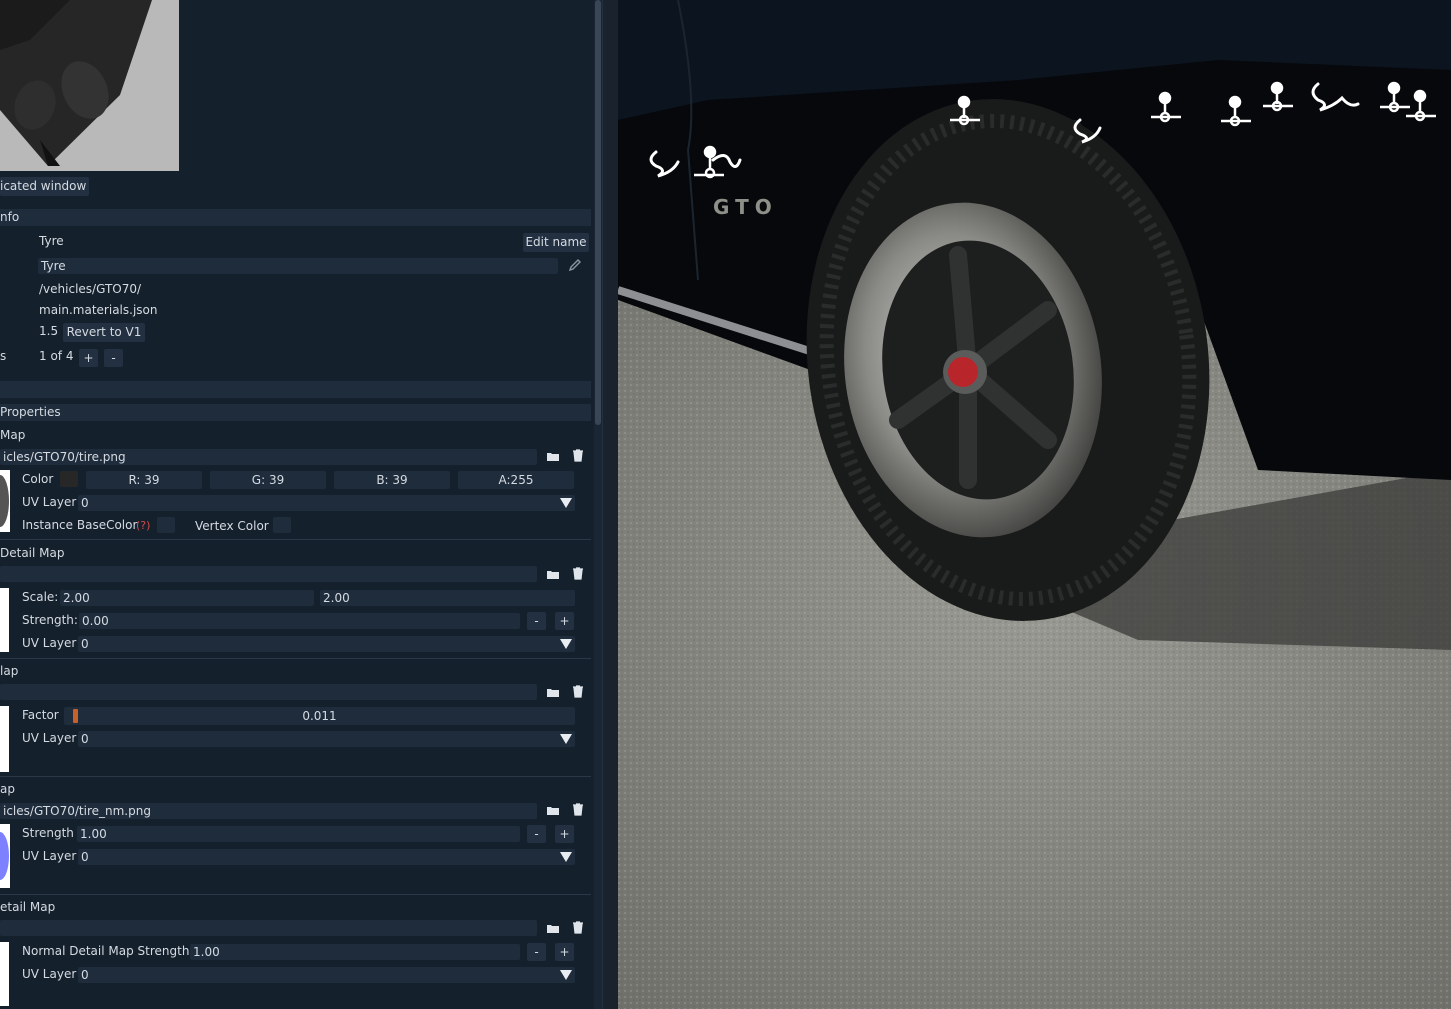 Image resolution: width=1451 pixels, height=1009 pixels. What do you see at coordinates (50, 620) in the screenshot?
I see `strength-label: Strength:` at bounding box center [50, 620].